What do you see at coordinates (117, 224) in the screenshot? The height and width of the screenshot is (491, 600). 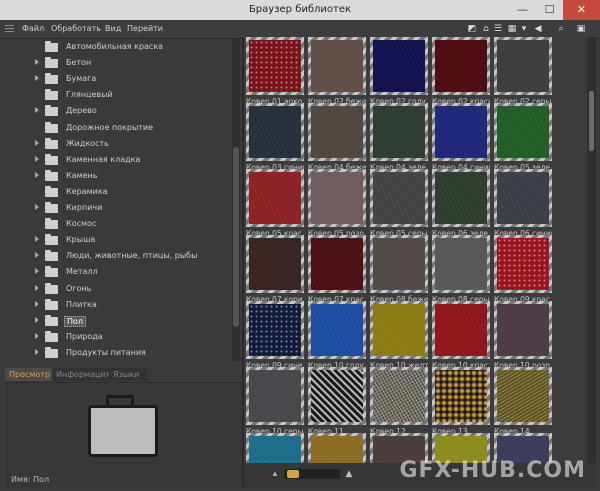 I see `tree-item: Космос` at bounding box center [117, 224].